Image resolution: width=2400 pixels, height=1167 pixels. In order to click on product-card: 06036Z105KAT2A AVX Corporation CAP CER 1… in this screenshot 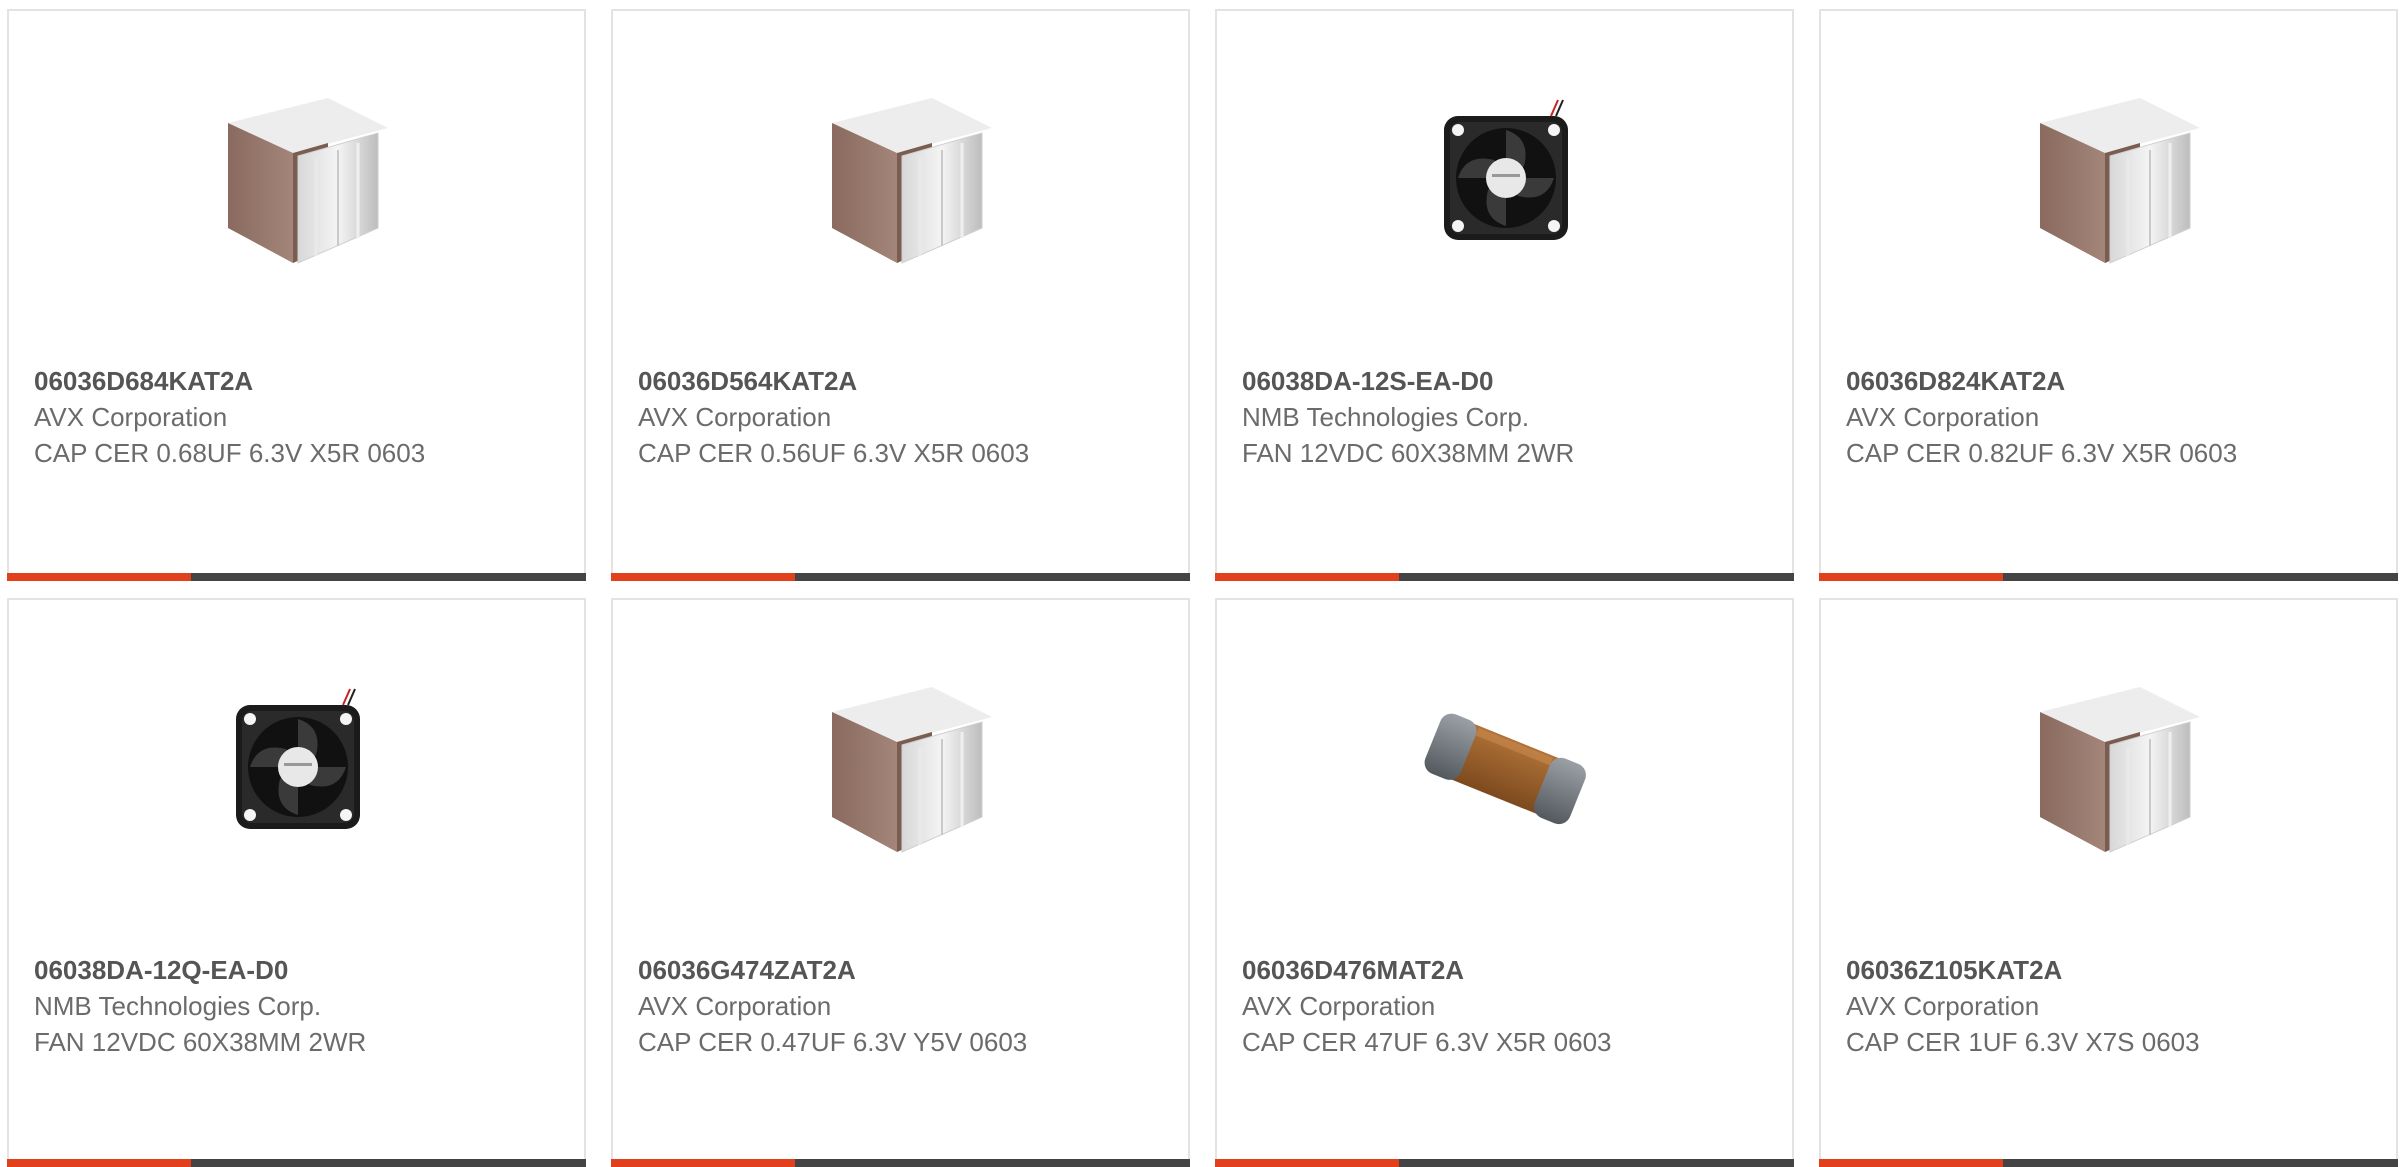, I will do `click(2108, 882)`.